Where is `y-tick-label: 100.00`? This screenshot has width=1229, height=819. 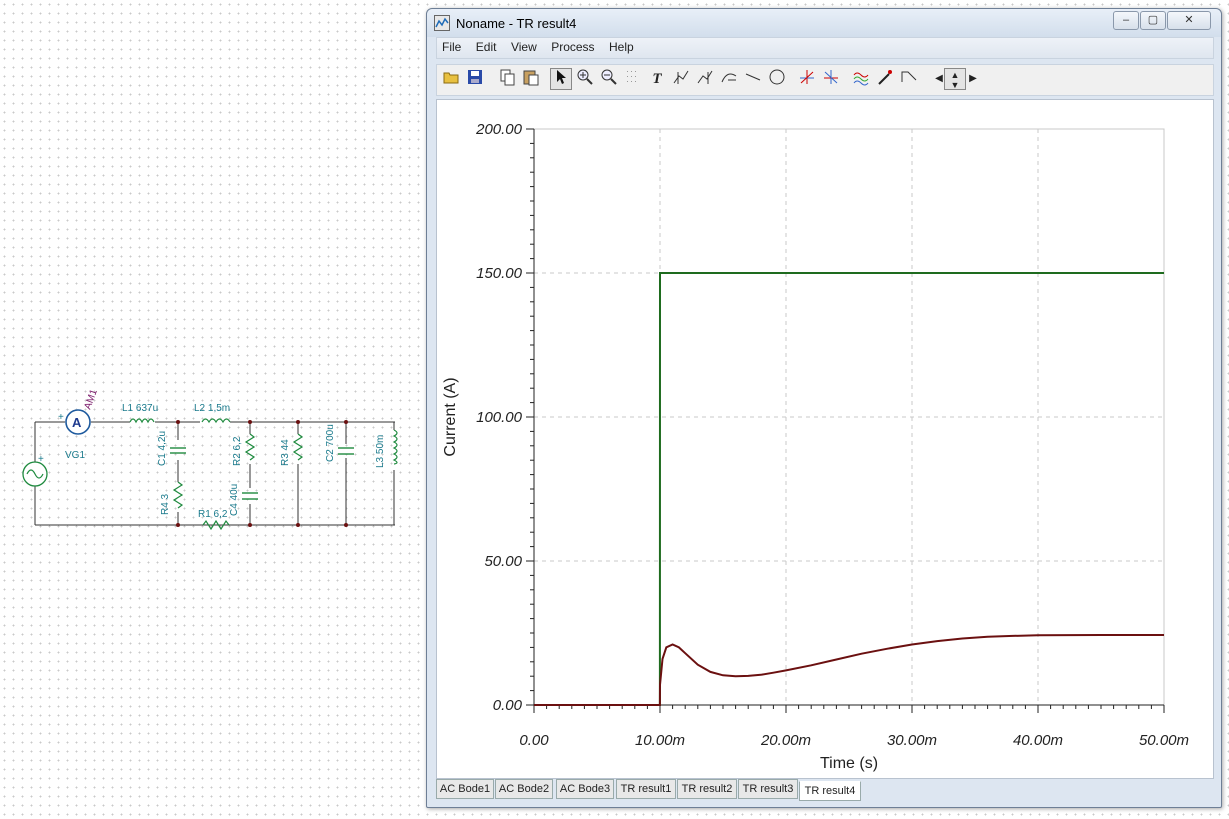 y-tick-label: 100.00 is located at coordinates (499, 417).